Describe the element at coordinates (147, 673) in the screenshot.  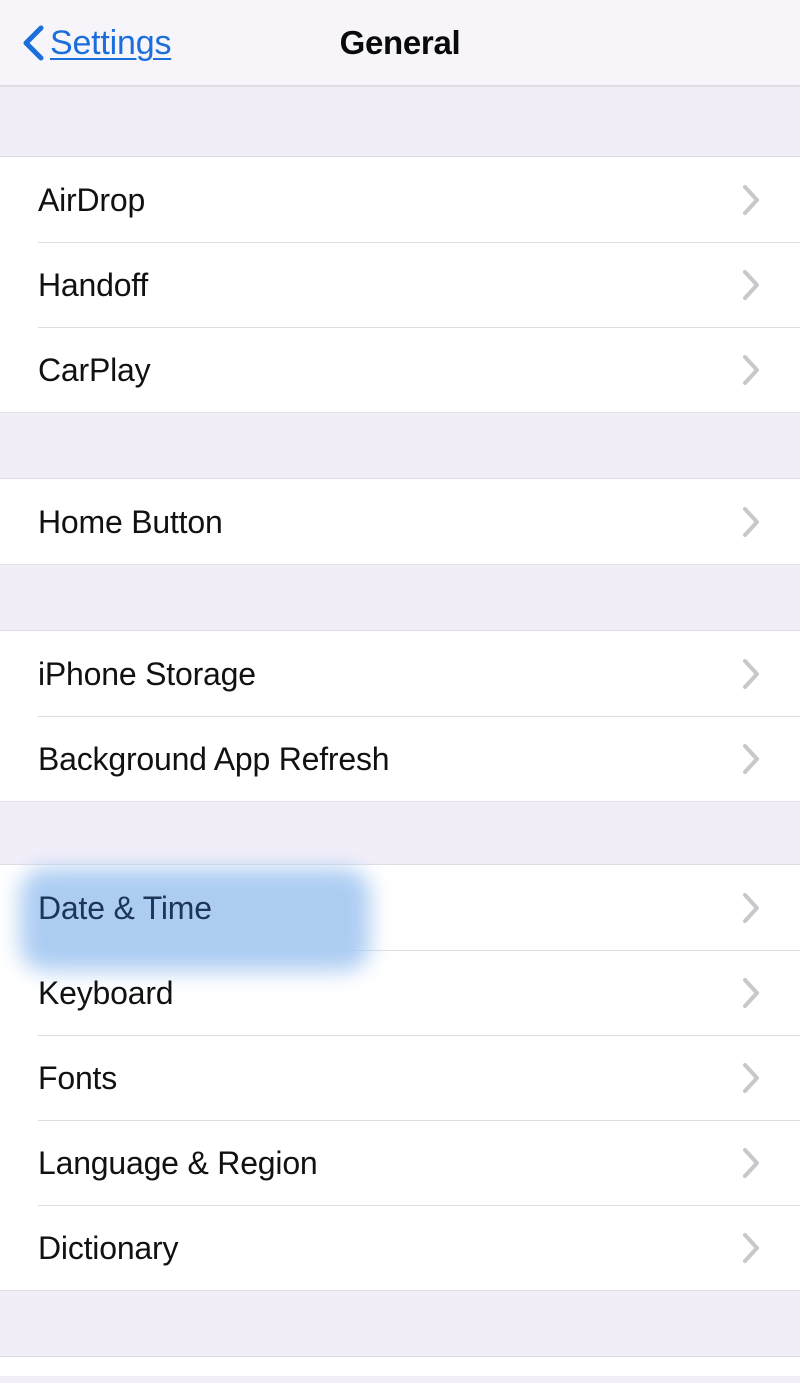
I see `settings-row-label: iPhone Storage` at that location.